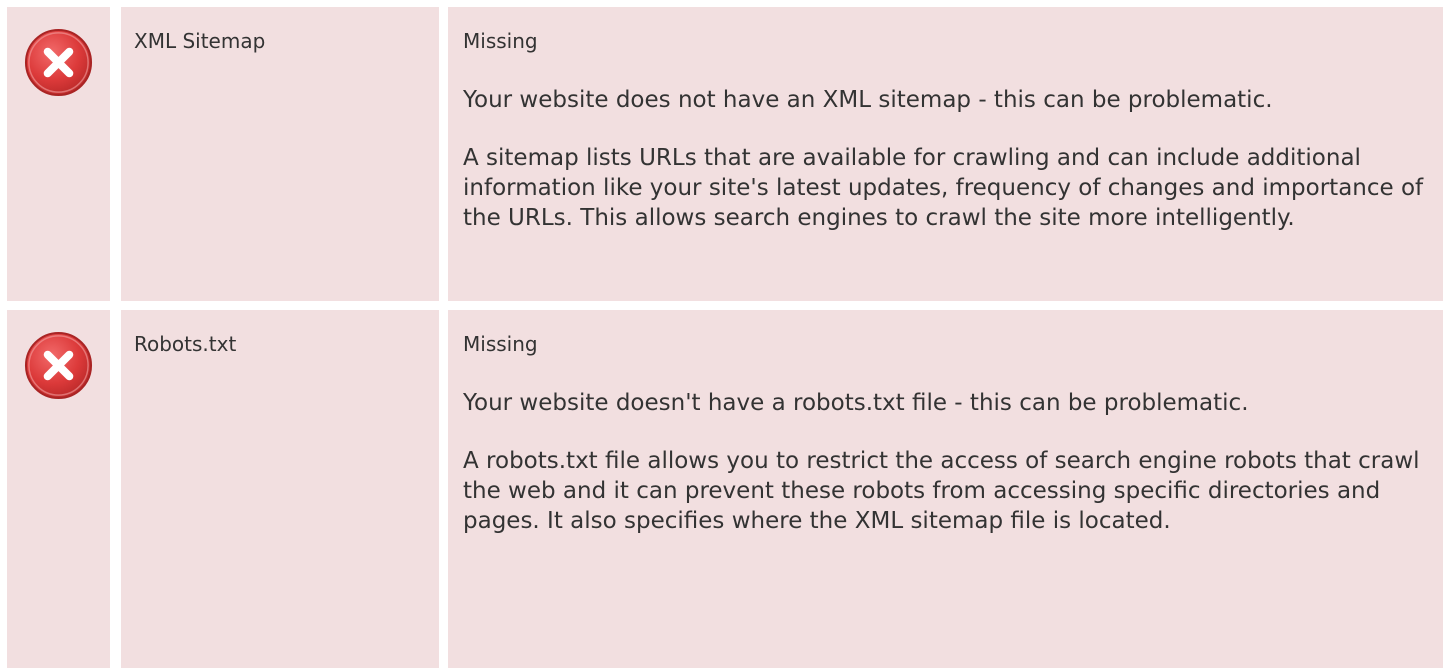 The width and height of the screenshot is (1450, 668). What do you see at coordinates (280, 489) in the screenshot?
I see `check-name-cell: Robots.txt` at bounding box center [280, 489].